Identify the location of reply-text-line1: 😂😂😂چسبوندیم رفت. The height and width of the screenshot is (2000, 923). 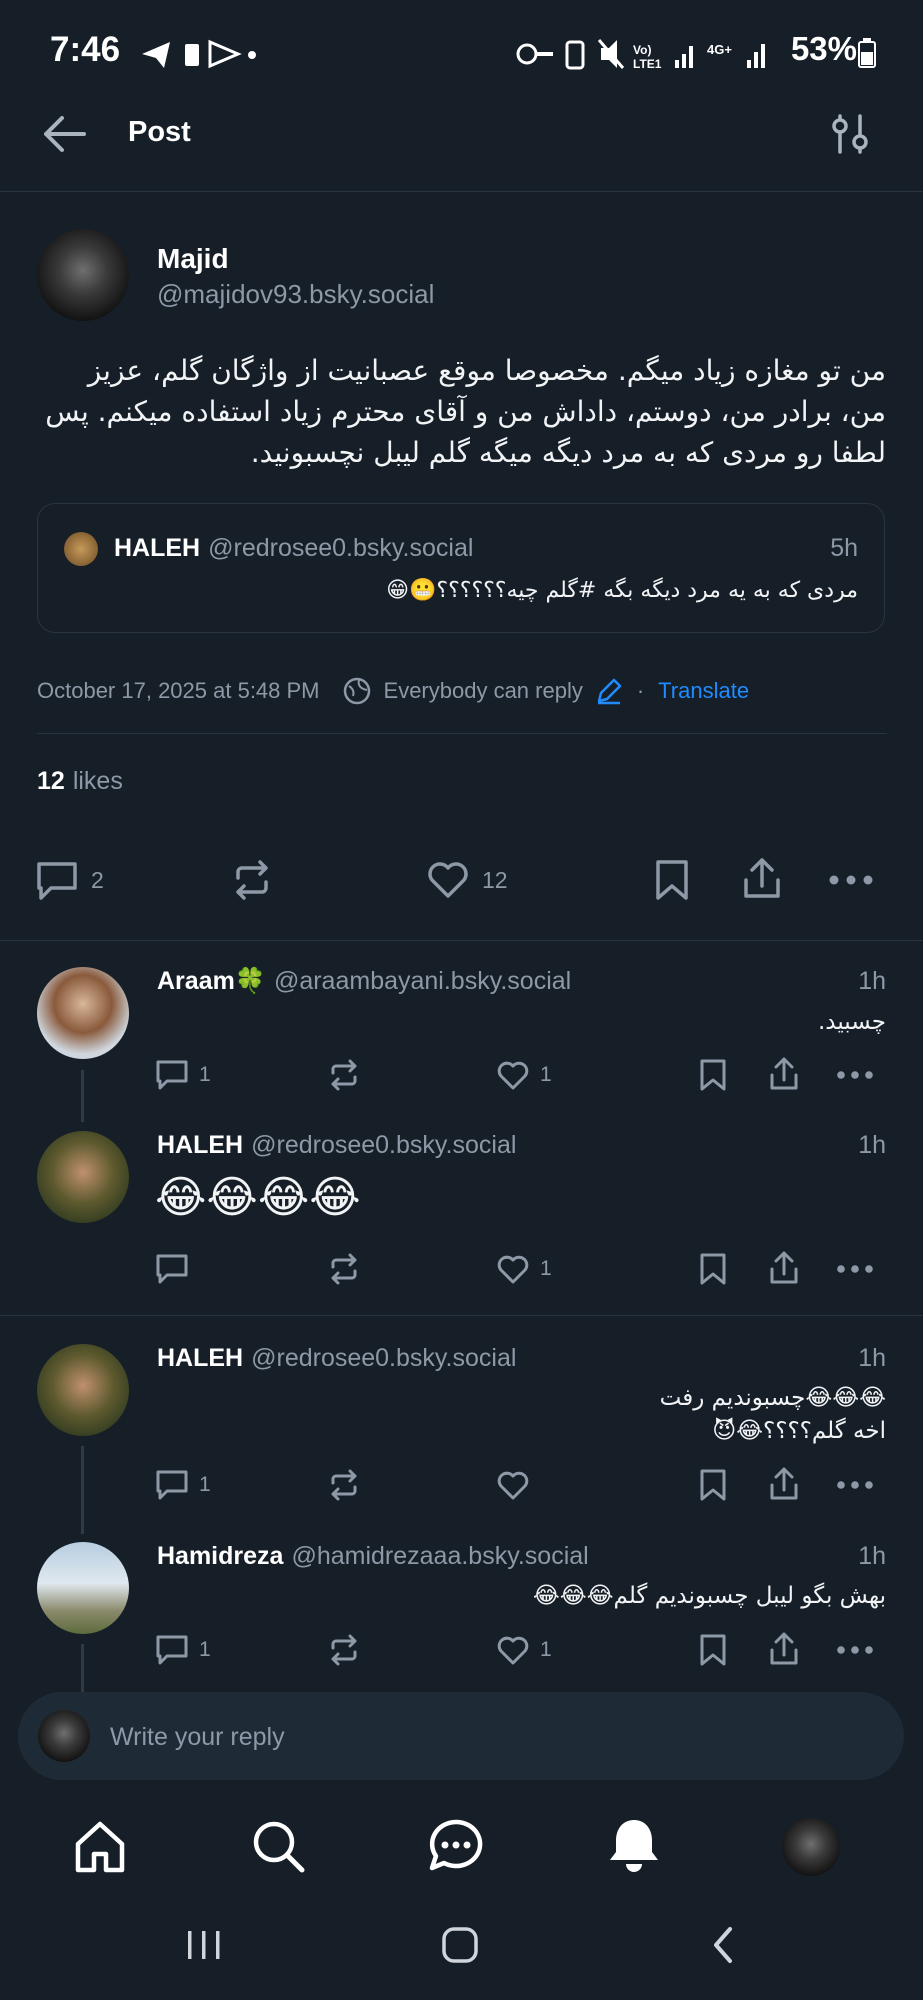
(772, 1398).